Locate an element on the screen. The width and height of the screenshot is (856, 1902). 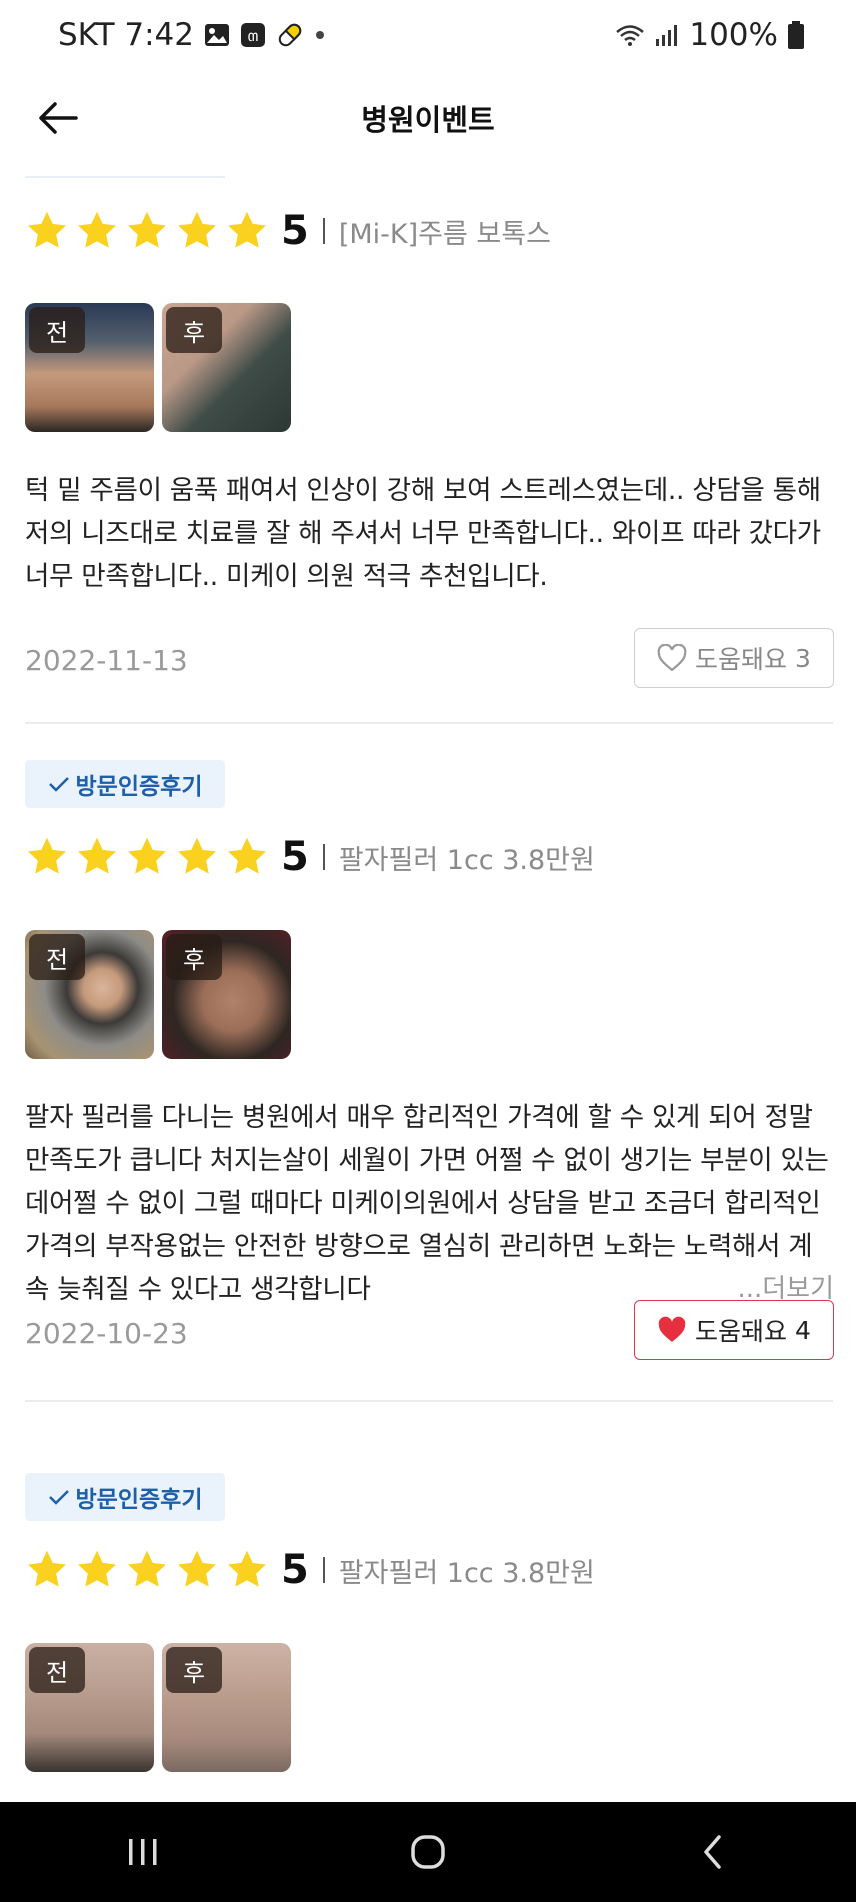
recent-apps-button is located at coordinates (143, 1852).